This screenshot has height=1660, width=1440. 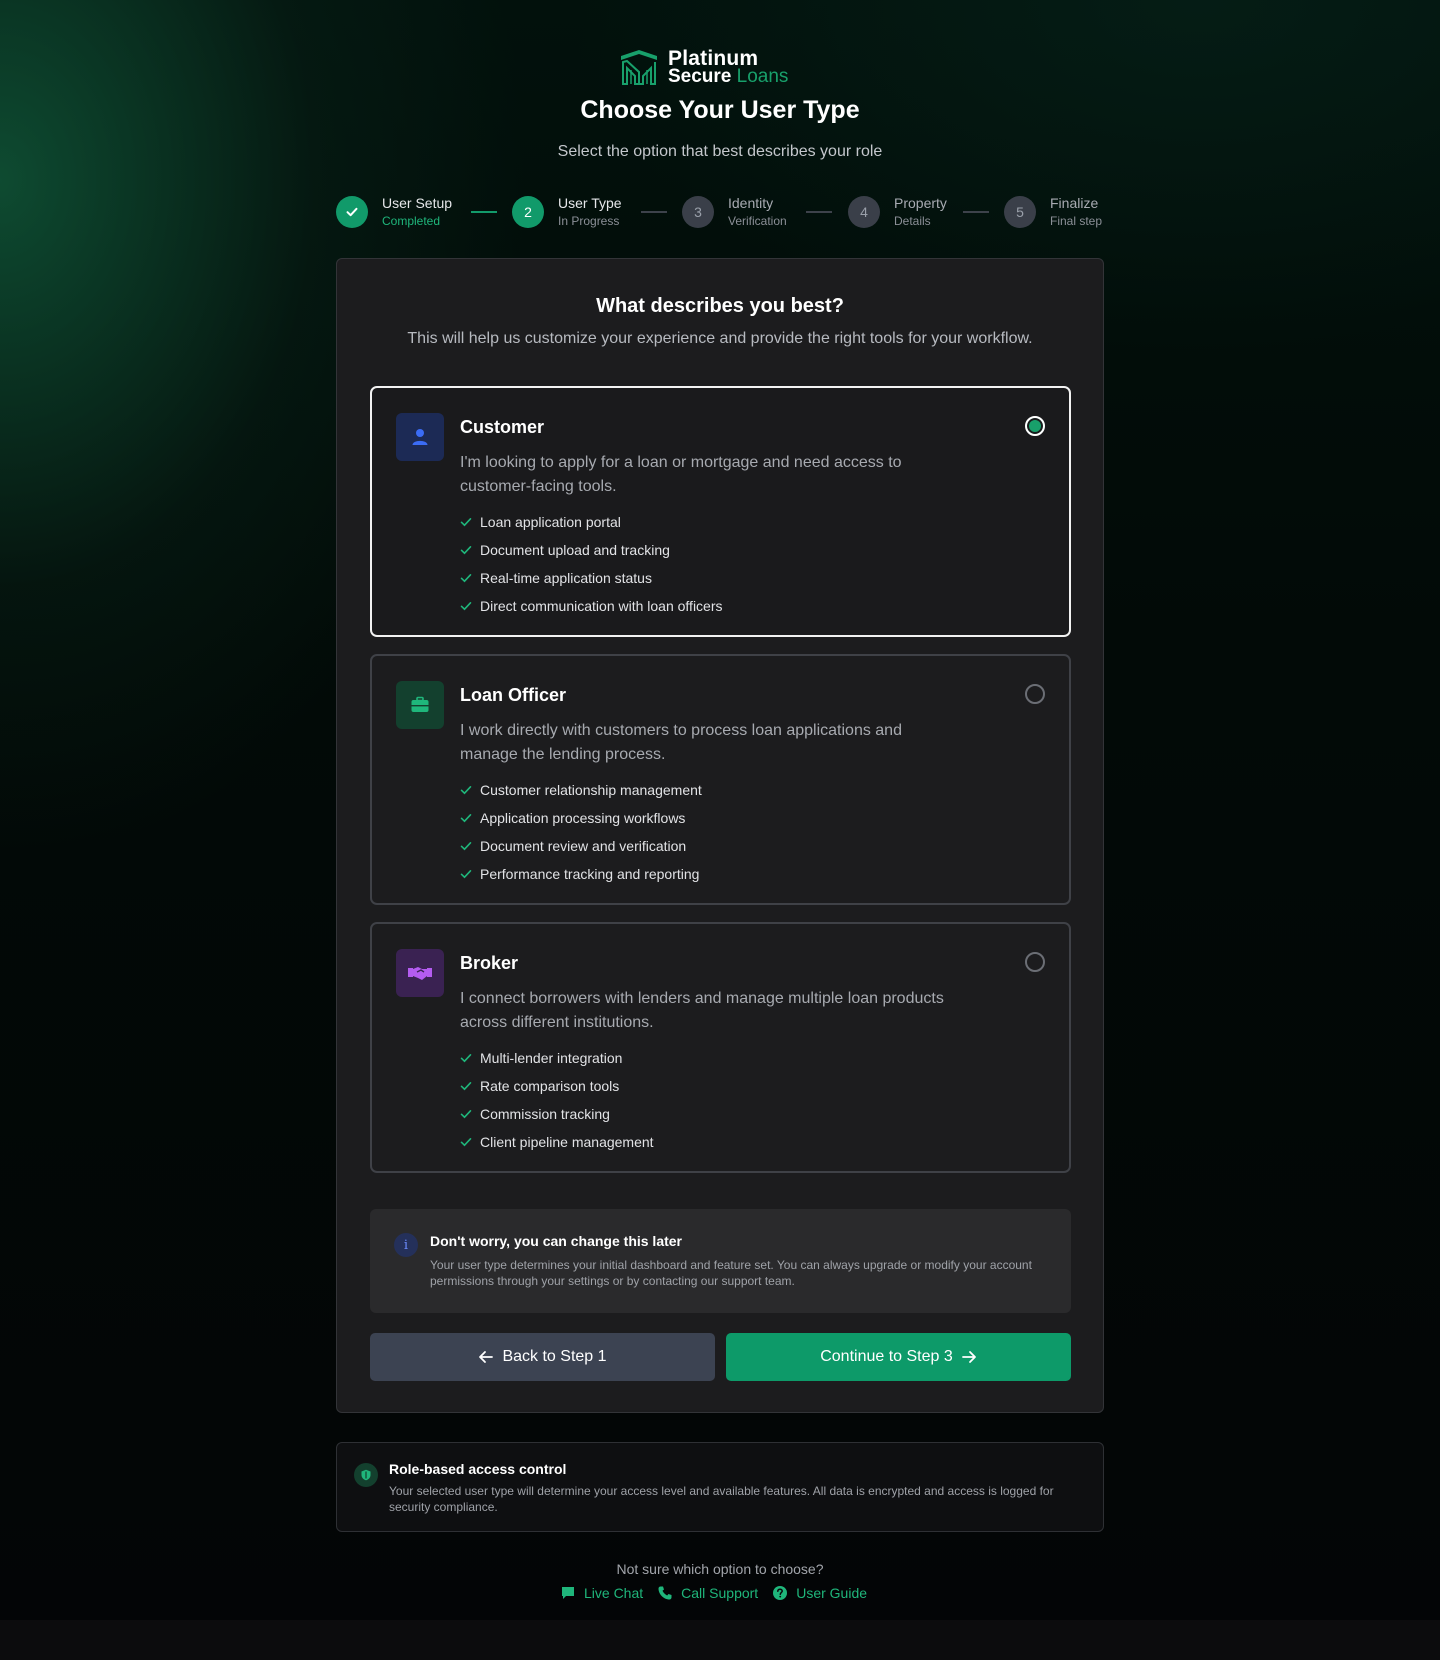 What do you see at coordinates (502, 427) in the screenshot?
I see `option-title: Customer` at bounding box center [502, 427].